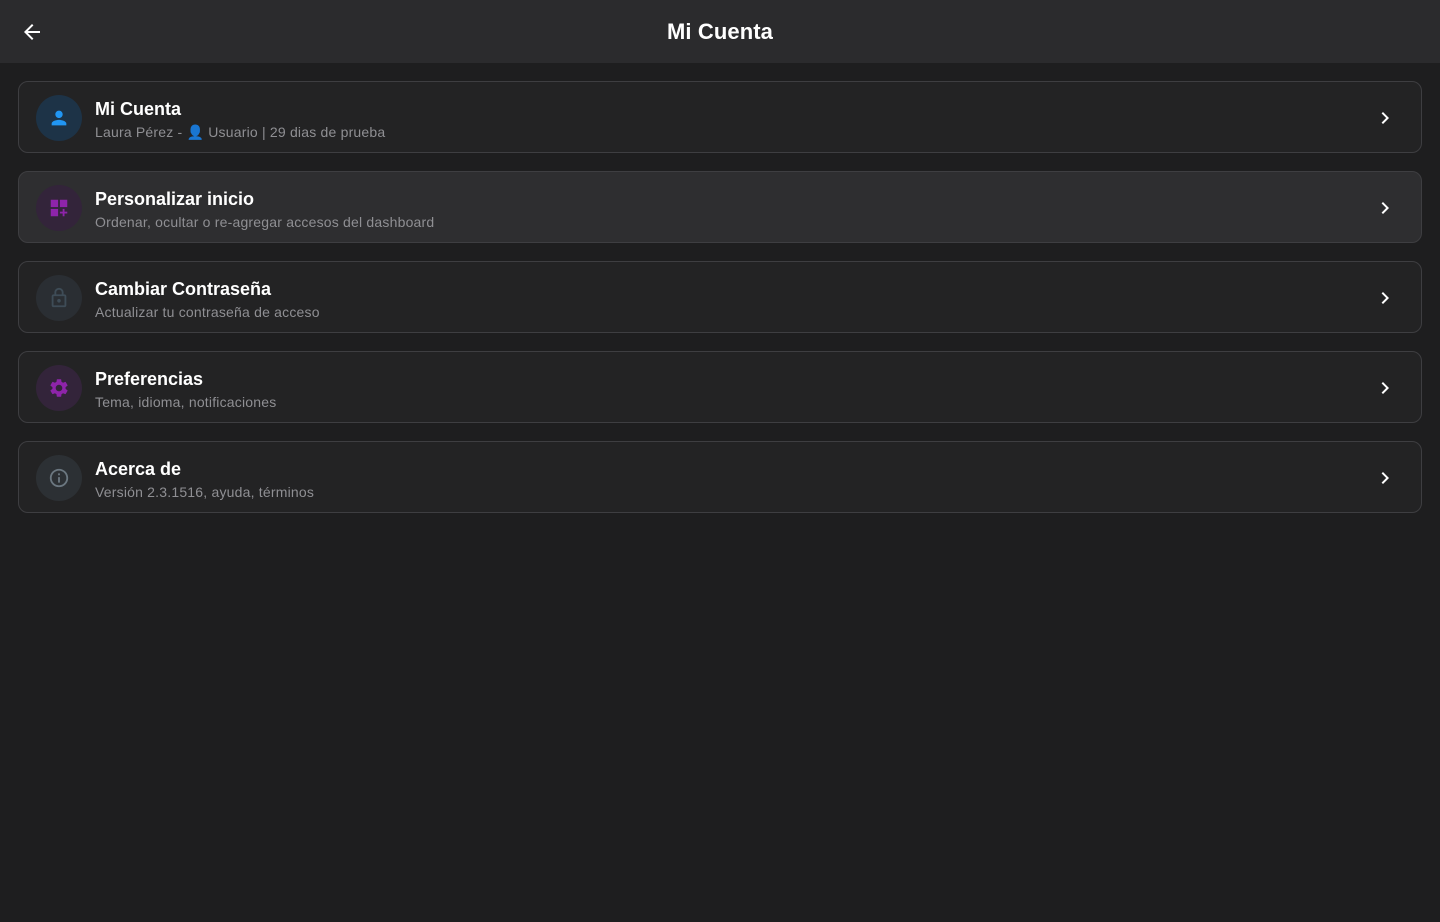  What do you see at coordinates (207, 312) in the screenshot?
I see `menu-item-subtitle: Actualizar tu contraseña de acceso` at bounding box center [207, 312].